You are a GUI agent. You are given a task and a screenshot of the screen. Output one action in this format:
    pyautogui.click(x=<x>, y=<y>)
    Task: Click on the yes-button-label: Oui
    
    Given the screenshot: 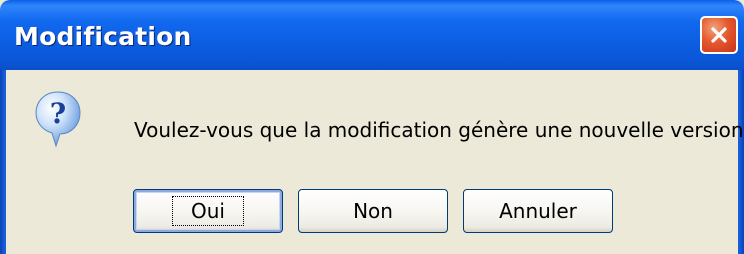 What is the action you would take?
    pyautogui.click(x=208, y=211)
    